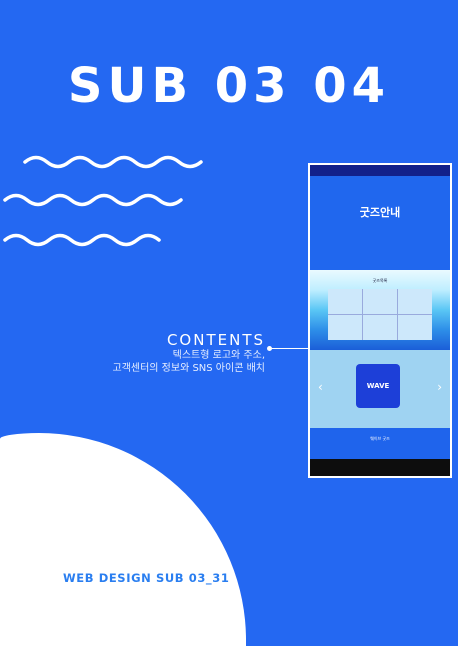 Image resolution: width=458 pixels, height=646 pixels. Describe the element at coordinates (380, 467) in the screenshot. I see `mockup-footer` at that location.